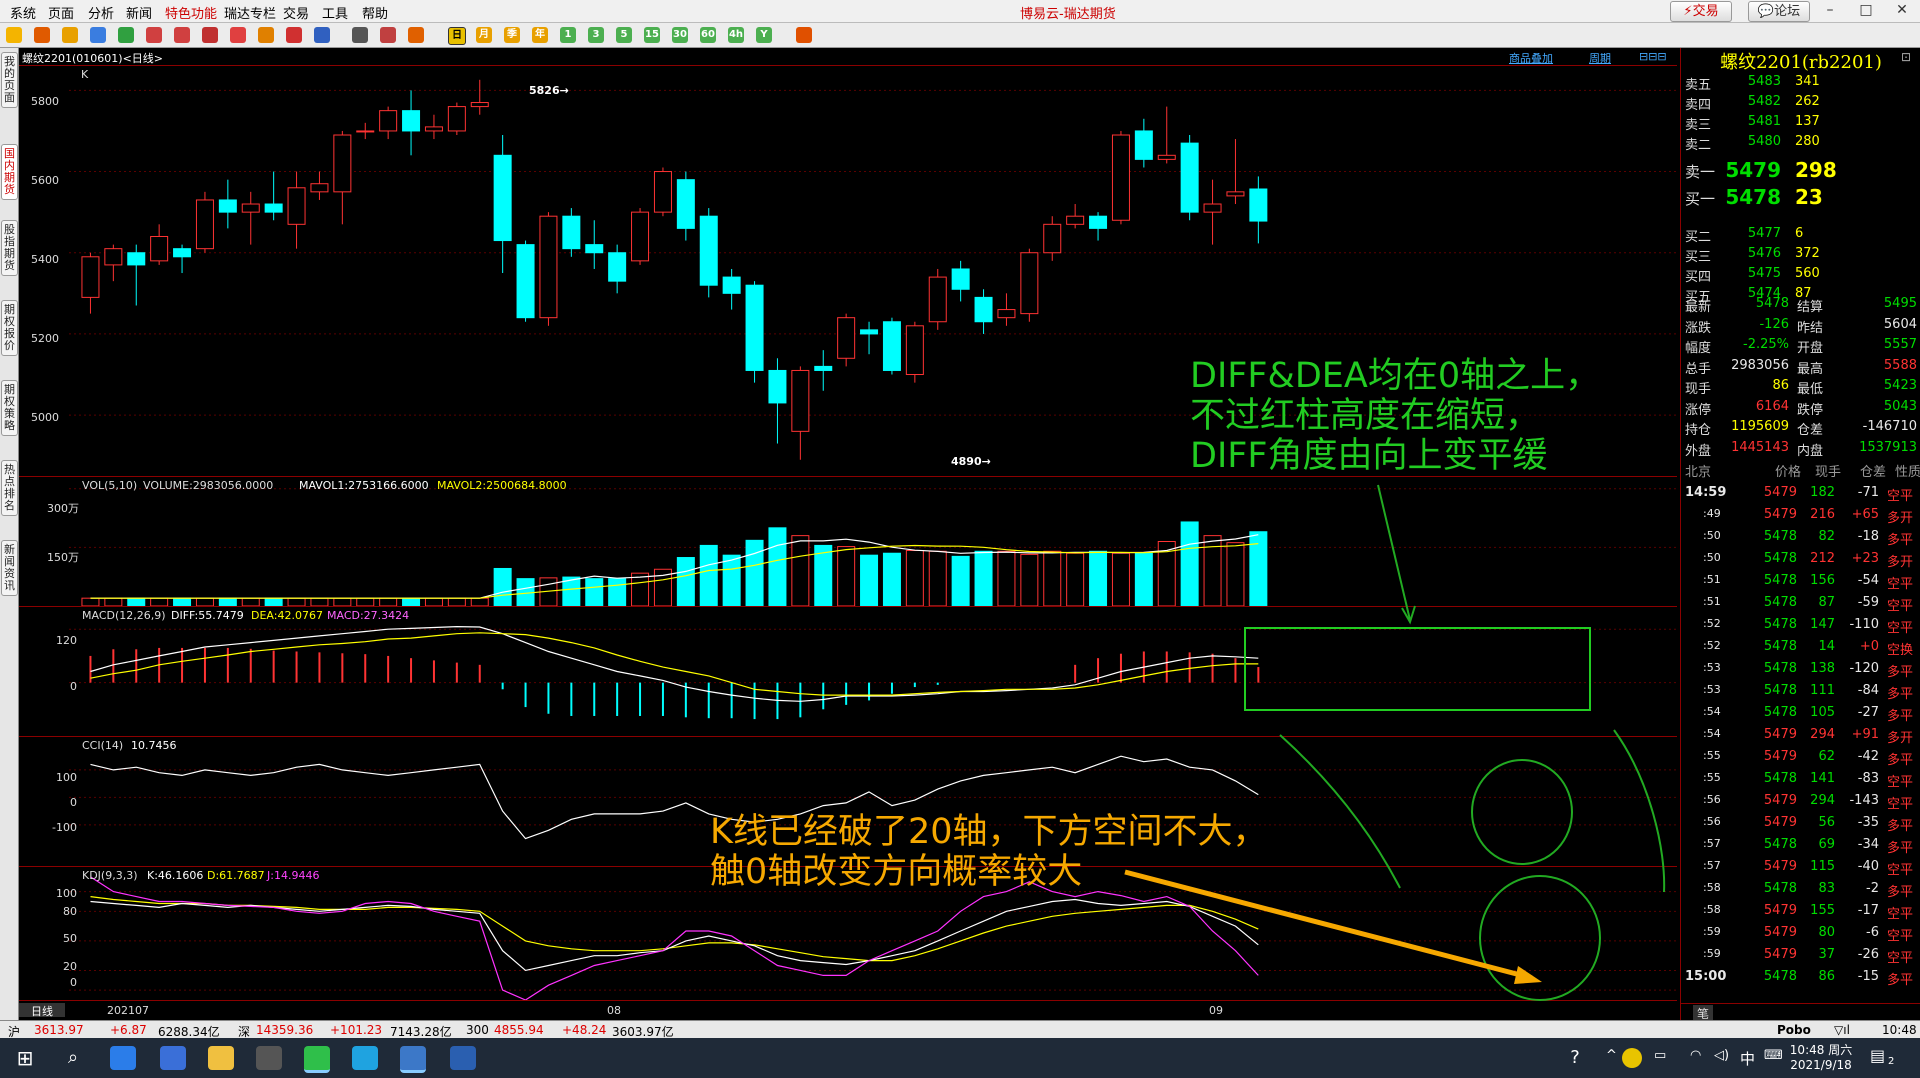 This screenshot has width=1920, height=1078. What do you see at coordinates (210, 35) in the screenshot?
I see `window-icon` at bounding box center [210, 35].